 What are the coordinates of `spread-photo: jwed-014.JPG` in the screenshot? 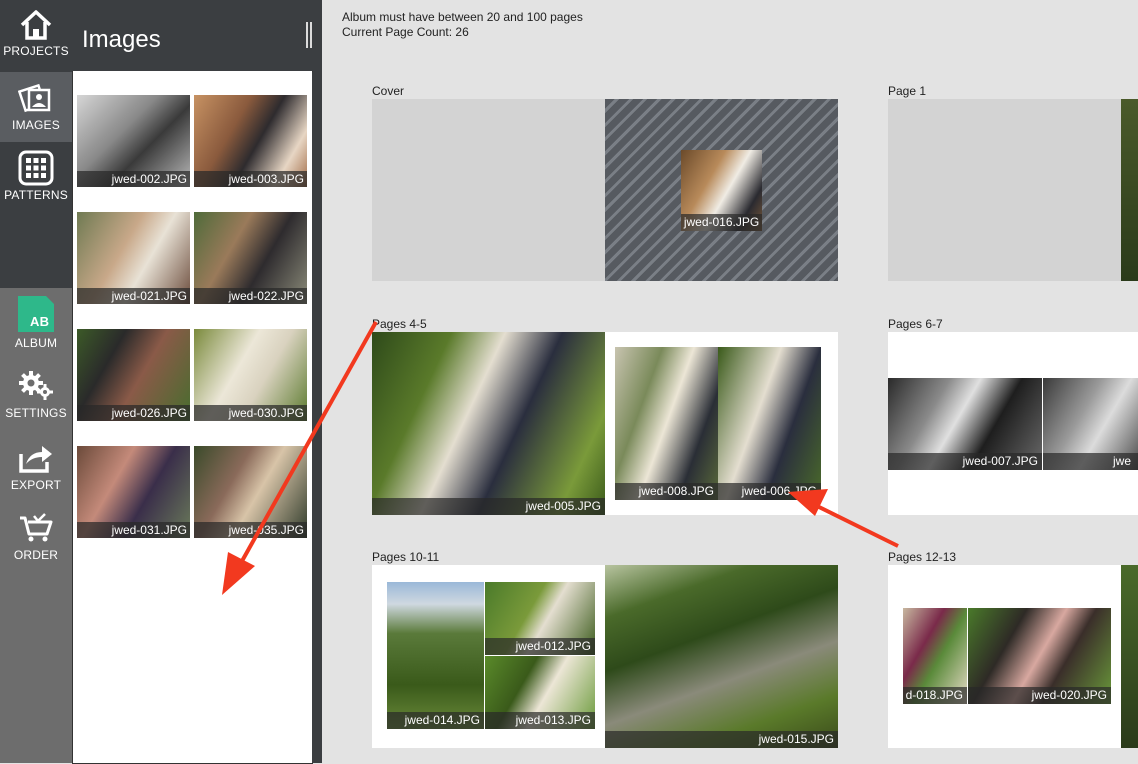 It's located at (435, 655).